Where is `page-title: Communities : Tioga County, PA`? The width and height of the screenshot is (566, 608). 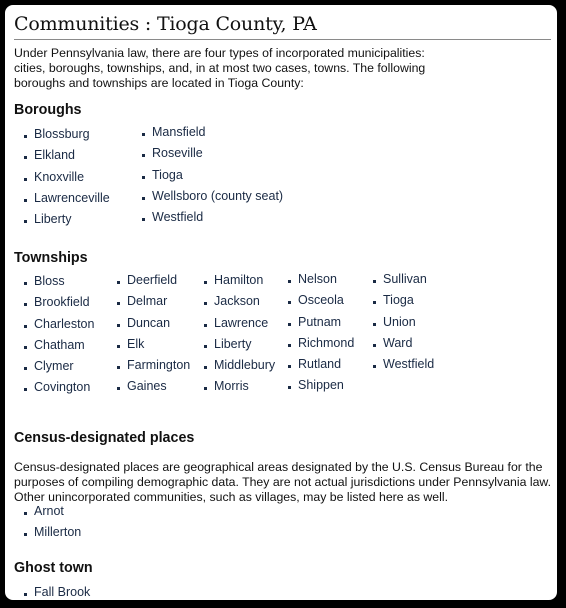
page-title: Communities : Tioga County, PA is located at coordinates (282, 26).